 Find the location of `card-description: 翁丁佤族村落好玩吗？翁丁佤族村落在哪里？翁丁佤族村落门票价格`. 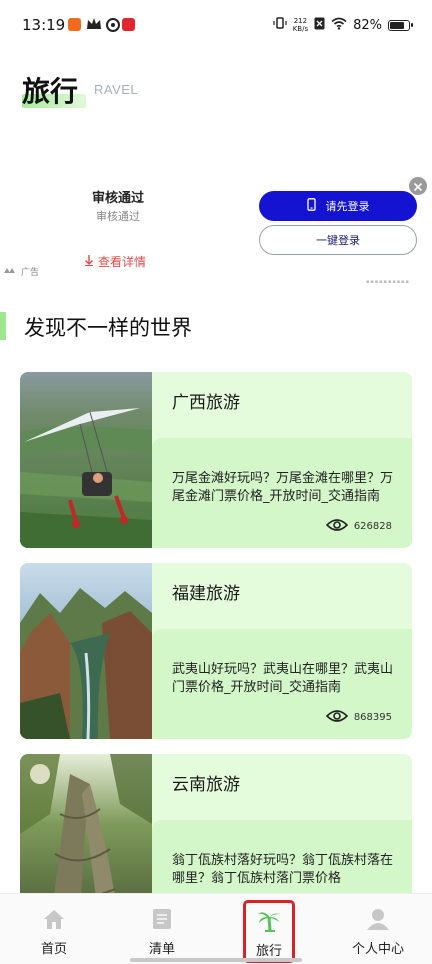

card-description: 翁丁佤族村落好玩吗？翁丁佤族村落在哪里？翁丁佤族村落门票价格 is located at coordinates (283, 869).